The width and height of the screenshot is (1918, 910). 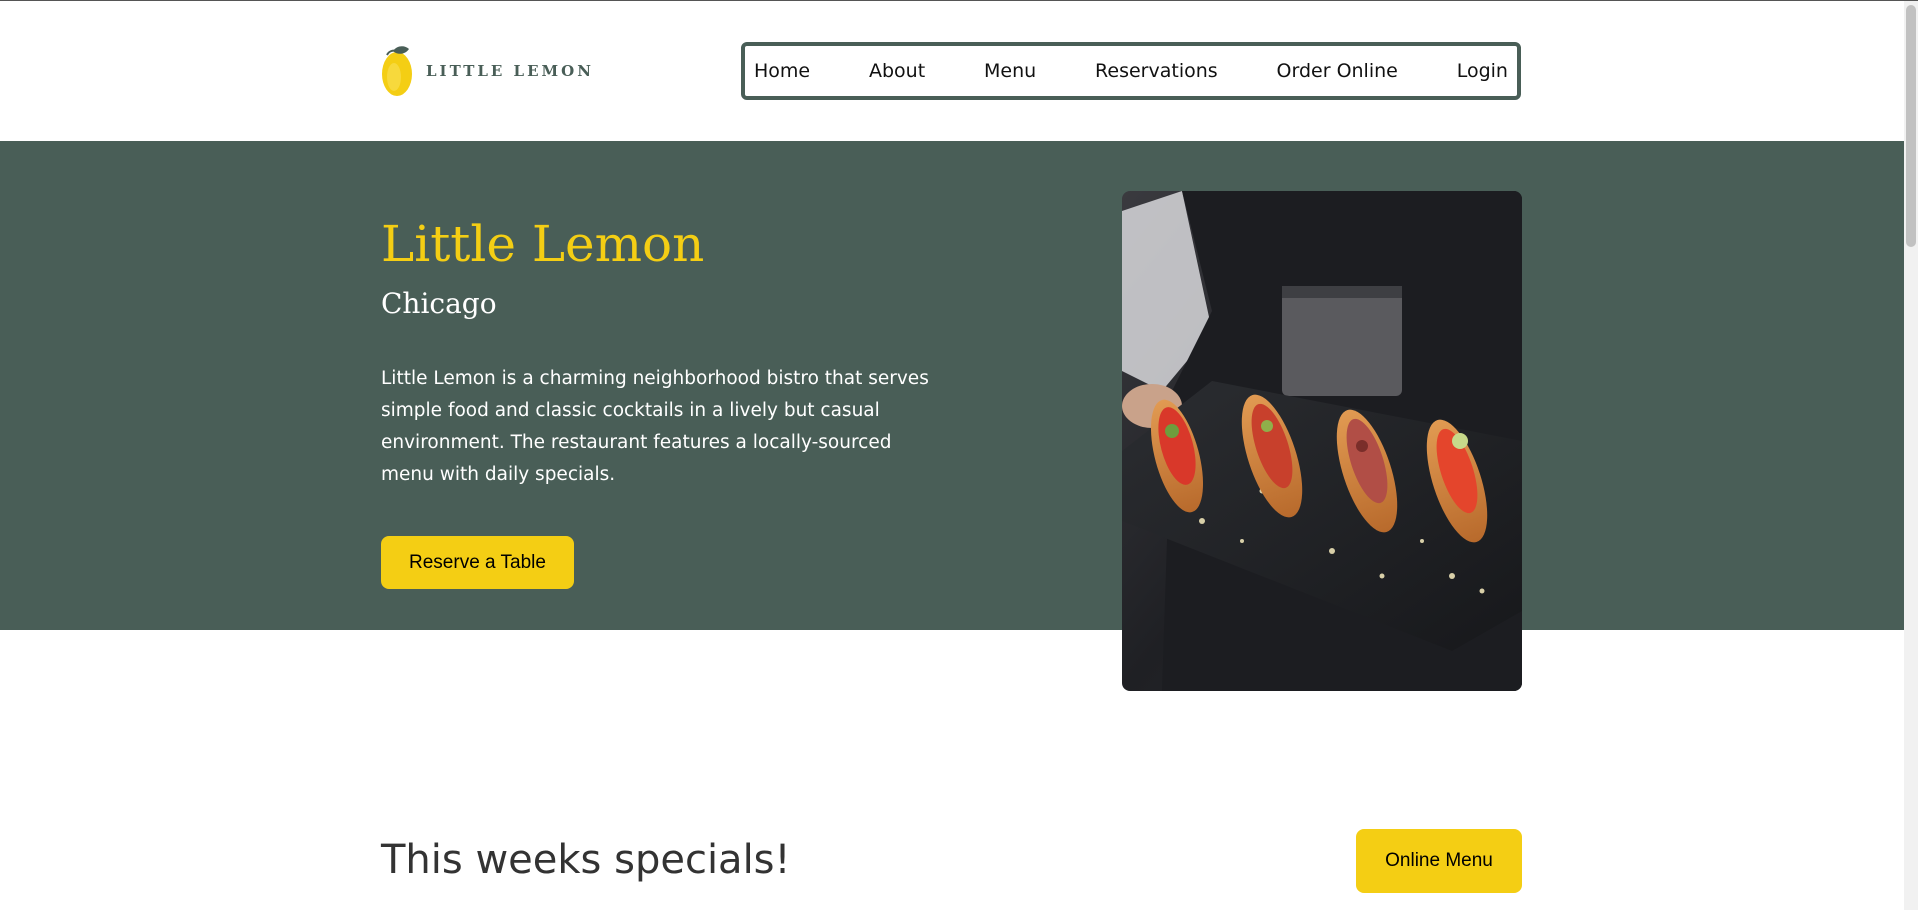 What do you see at coordinates (1911, 126) in the screenshot?
I see `scrollbar-thumb` at bounding box center [1911, 126].